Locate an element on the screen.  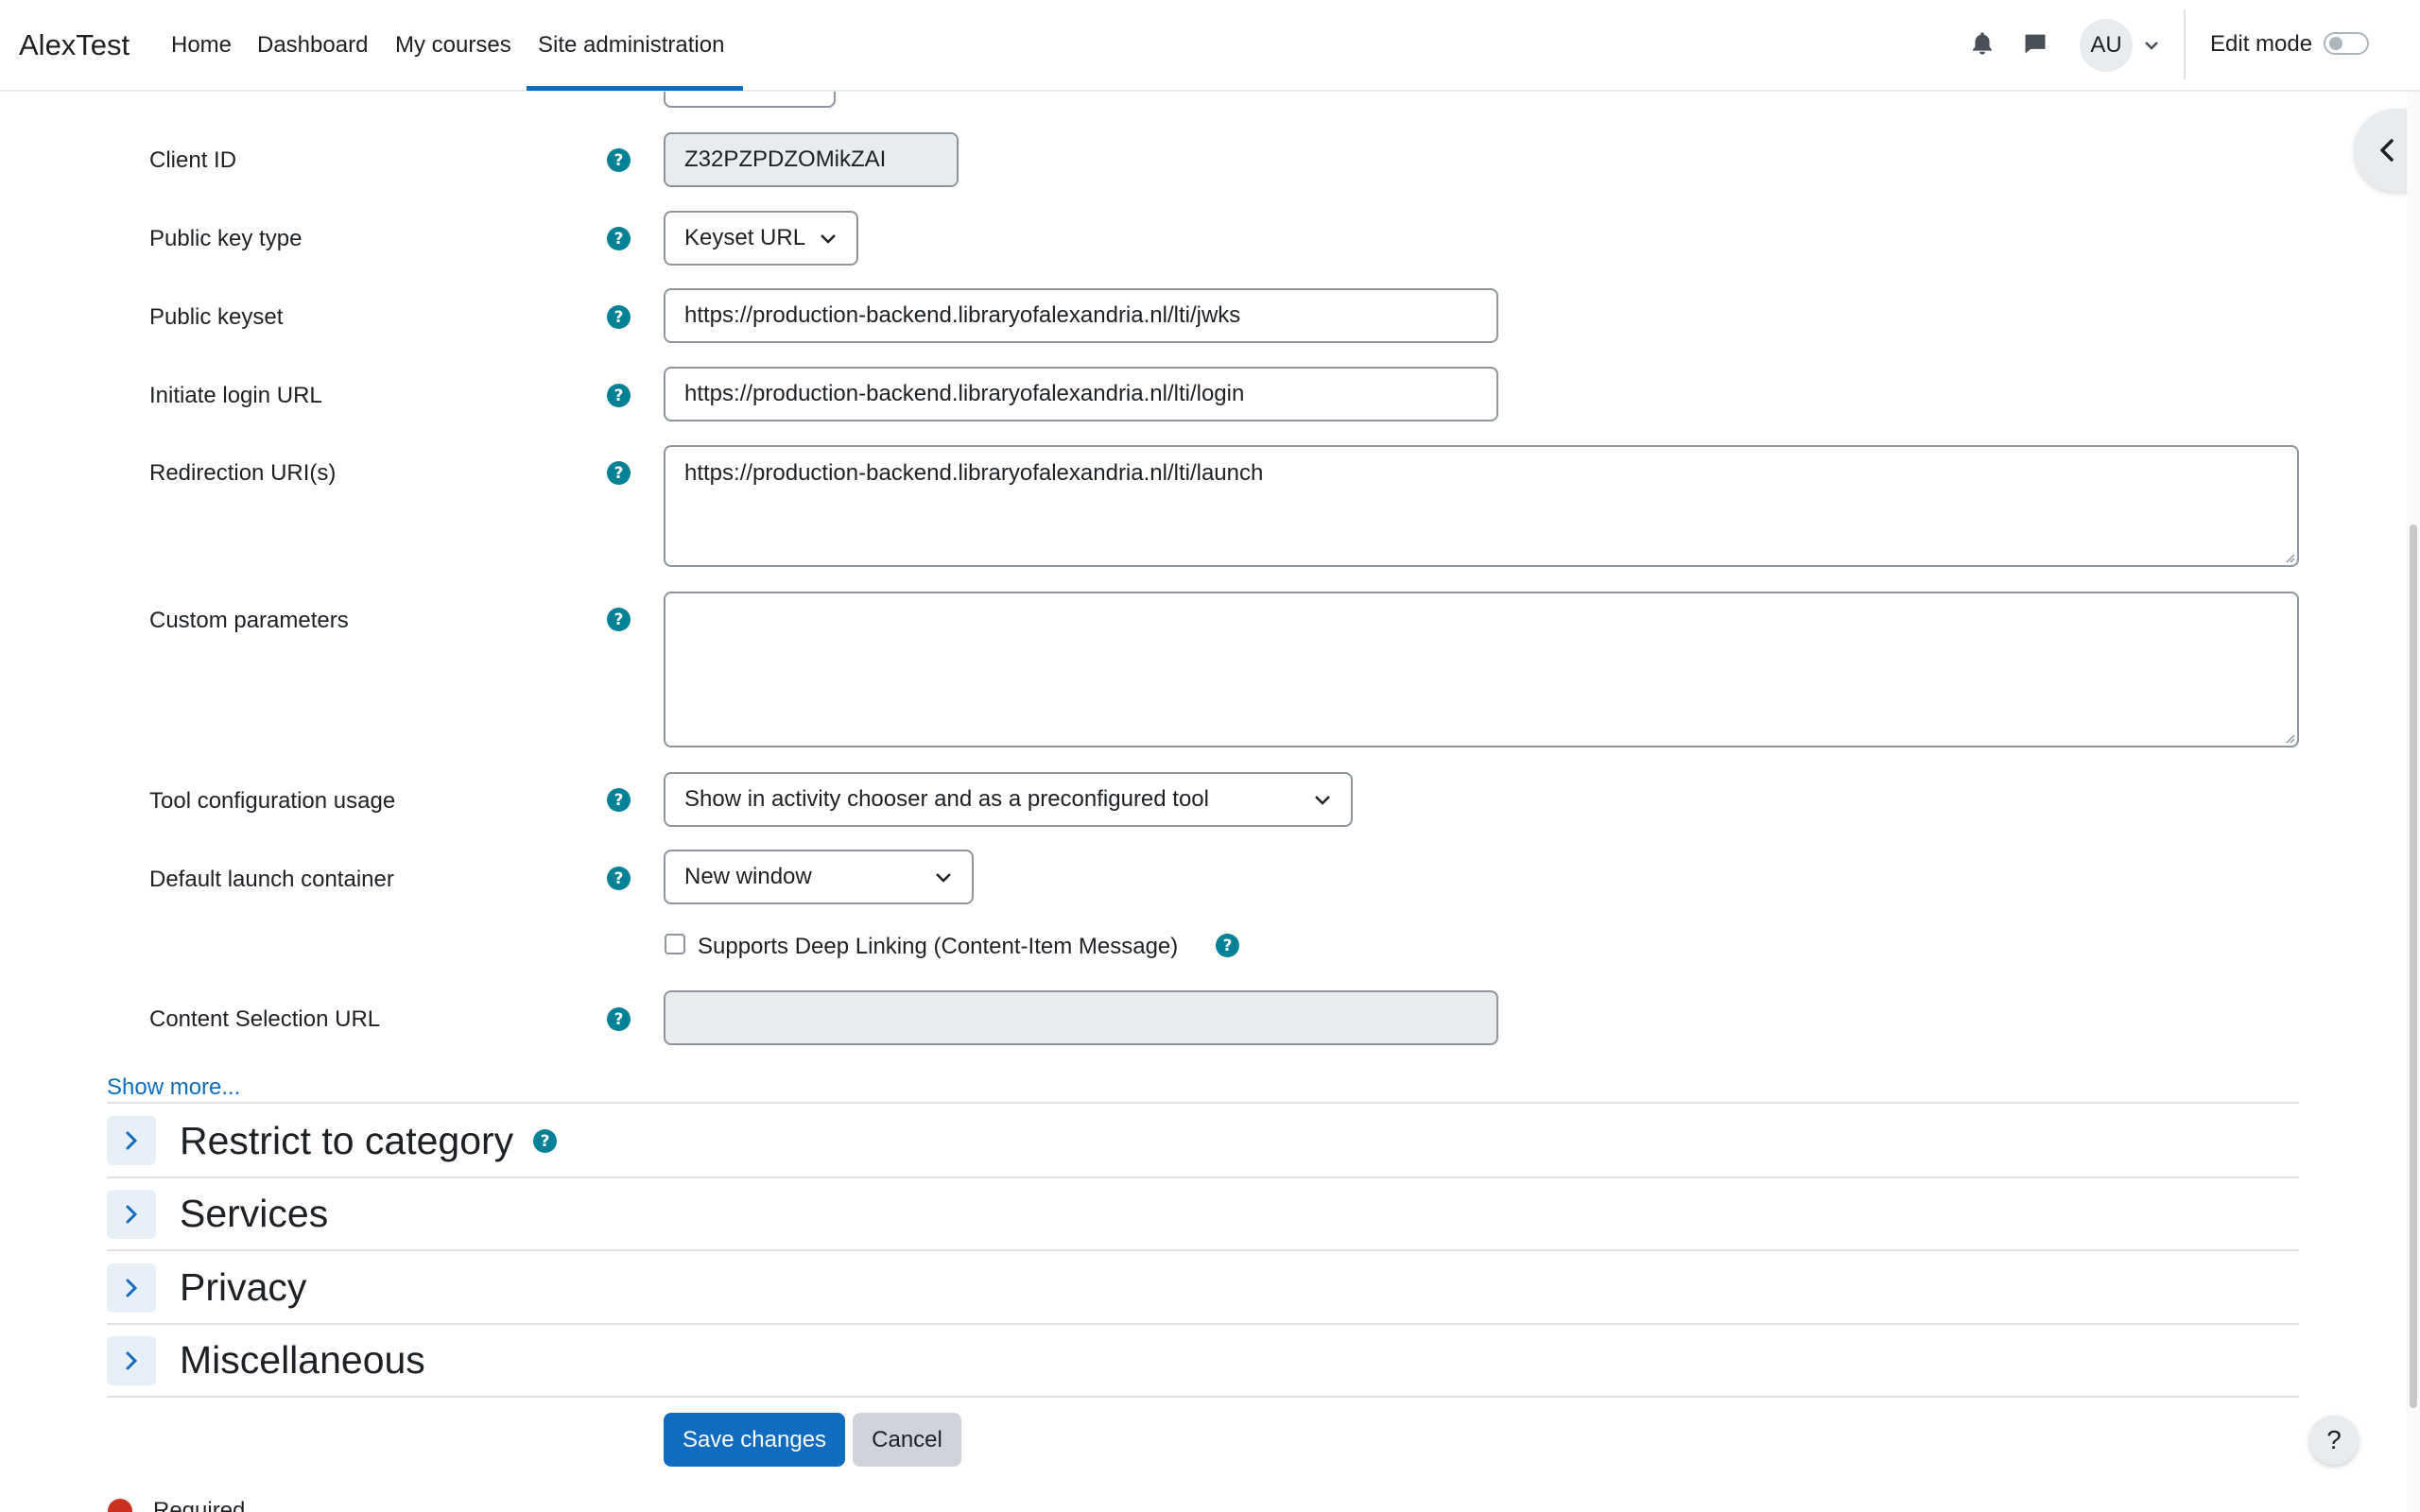
section-title-miscellaneous: Miscellaneous is located at coordinates (302, 1360).